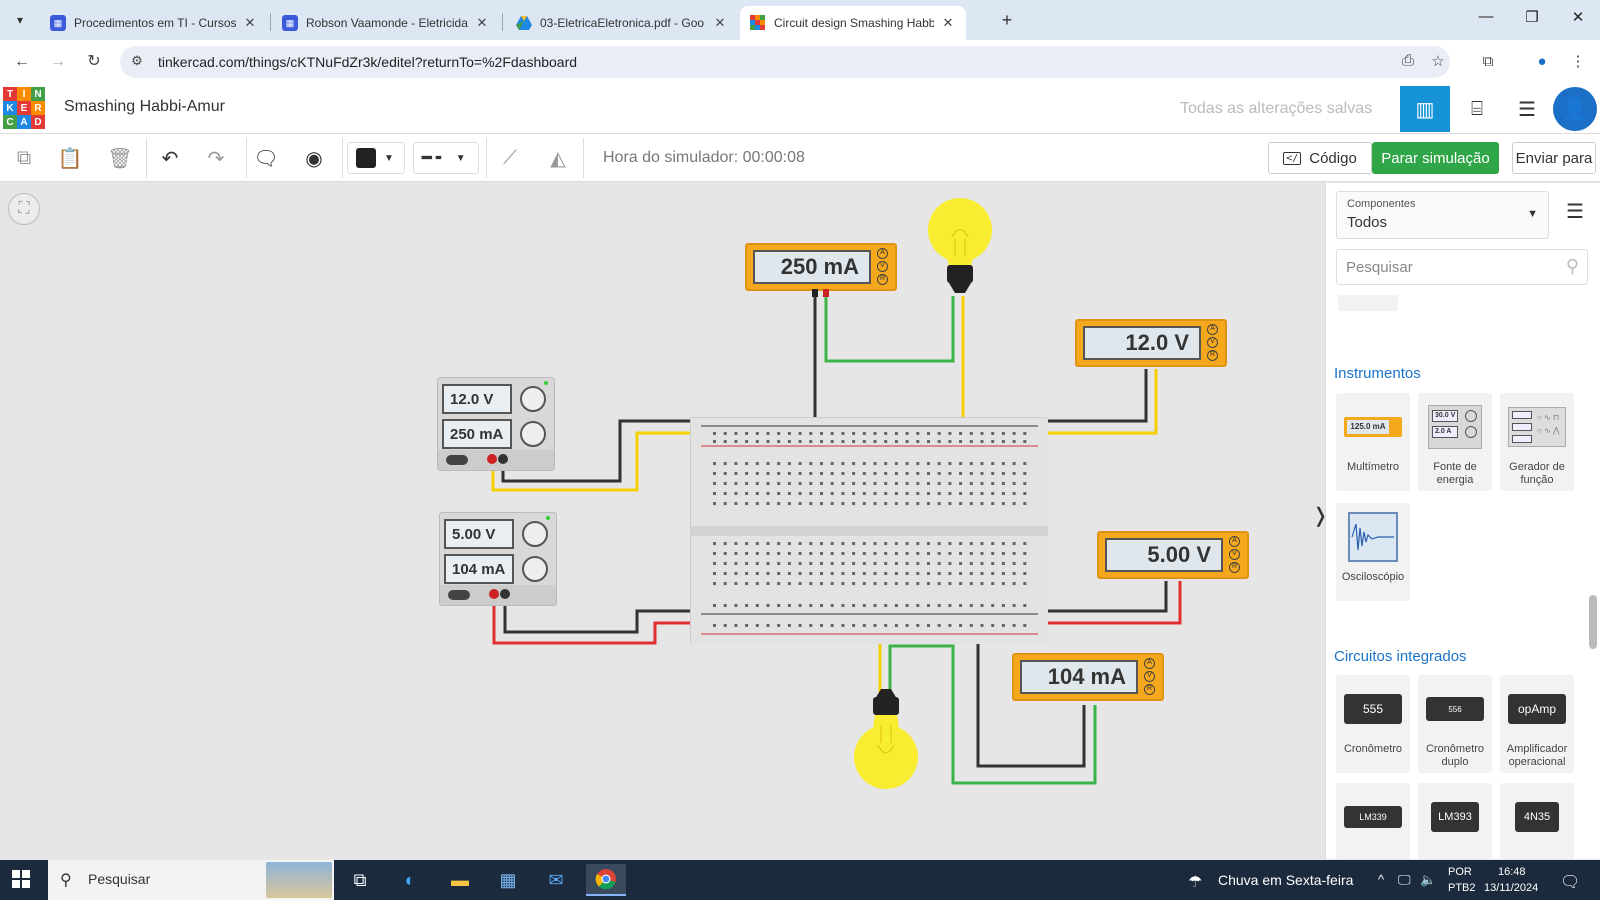  Describe the element at coordinates (1512, 872) in the screenshot. I see `clock-time: 16:48` at that location.